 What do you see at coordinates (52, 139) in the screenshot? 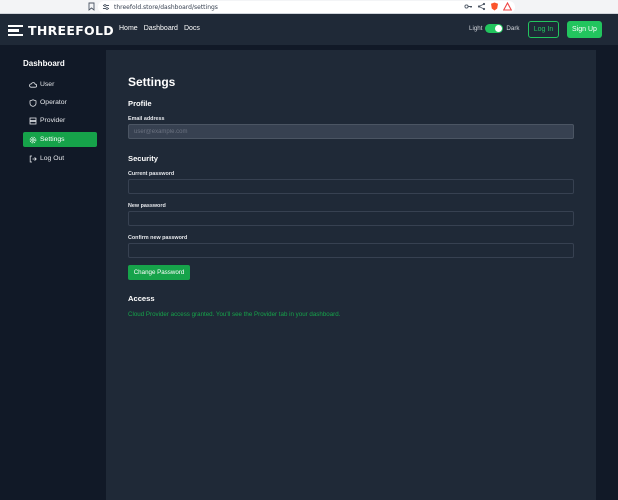
I see `sidebar-item-label: Settings` at bounding box center [52, 139].